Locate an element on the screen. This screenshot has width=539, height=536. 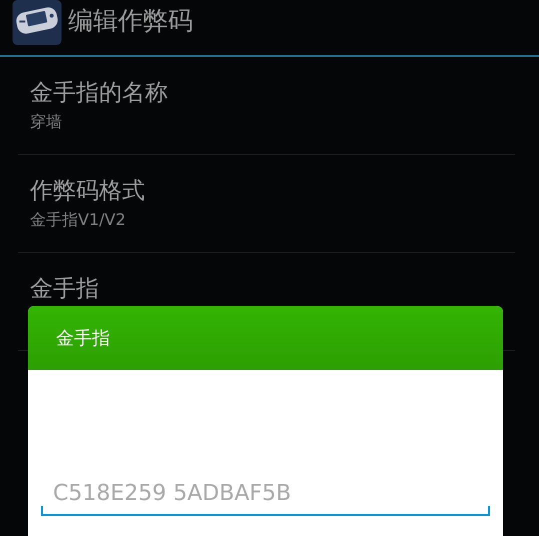
preference-summary: 金手指V1/V2 is located at coordinates (78, 220).